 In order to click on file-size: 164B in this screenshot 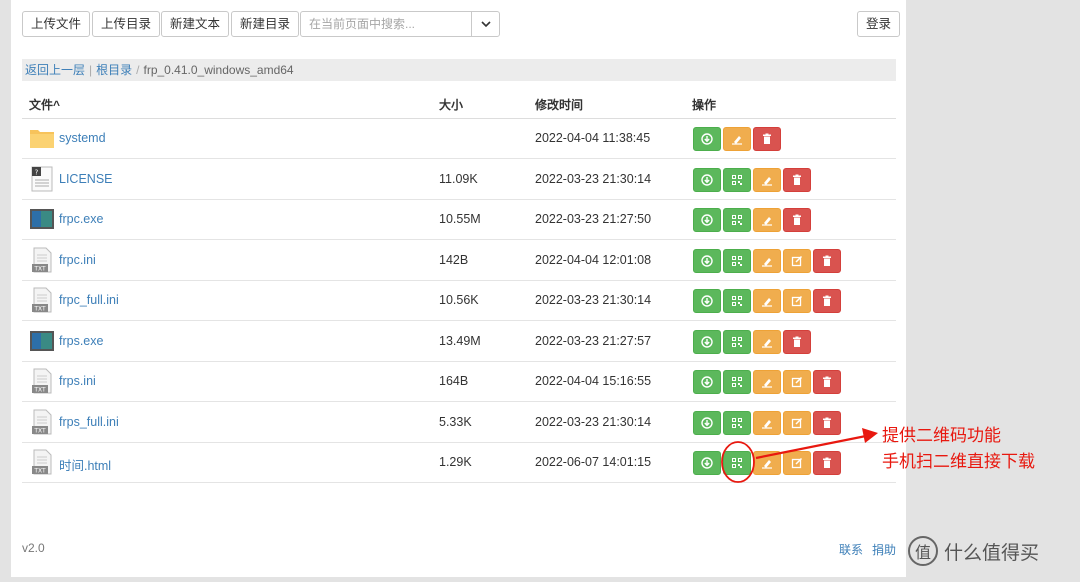, I will do `click(454, 381)`.